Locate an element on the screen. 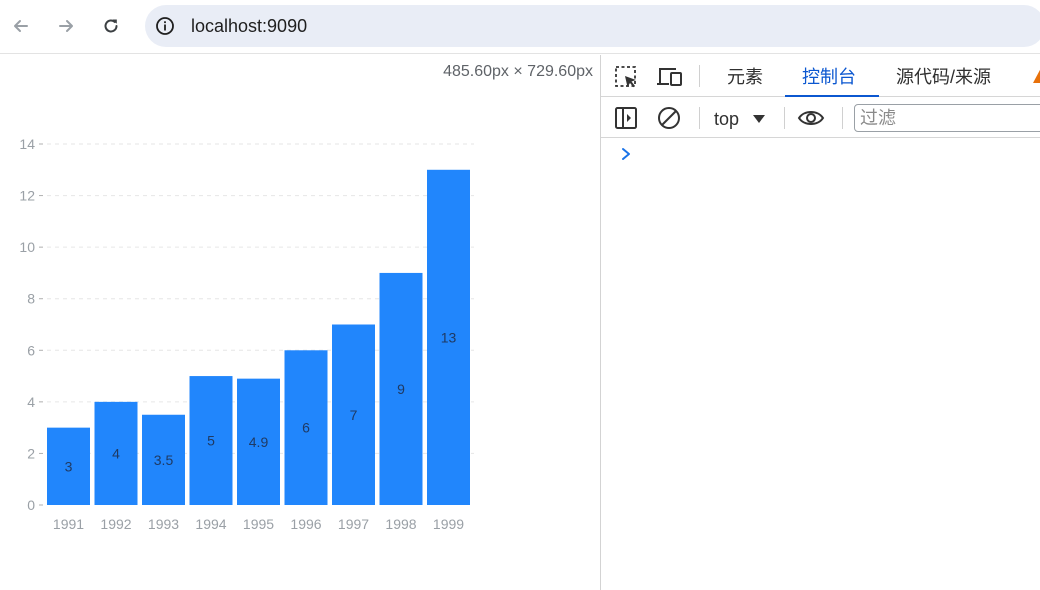 This screenshot has width=1040, height=590. address-bar: localhost:9090 is located at coordinates (592, 26).